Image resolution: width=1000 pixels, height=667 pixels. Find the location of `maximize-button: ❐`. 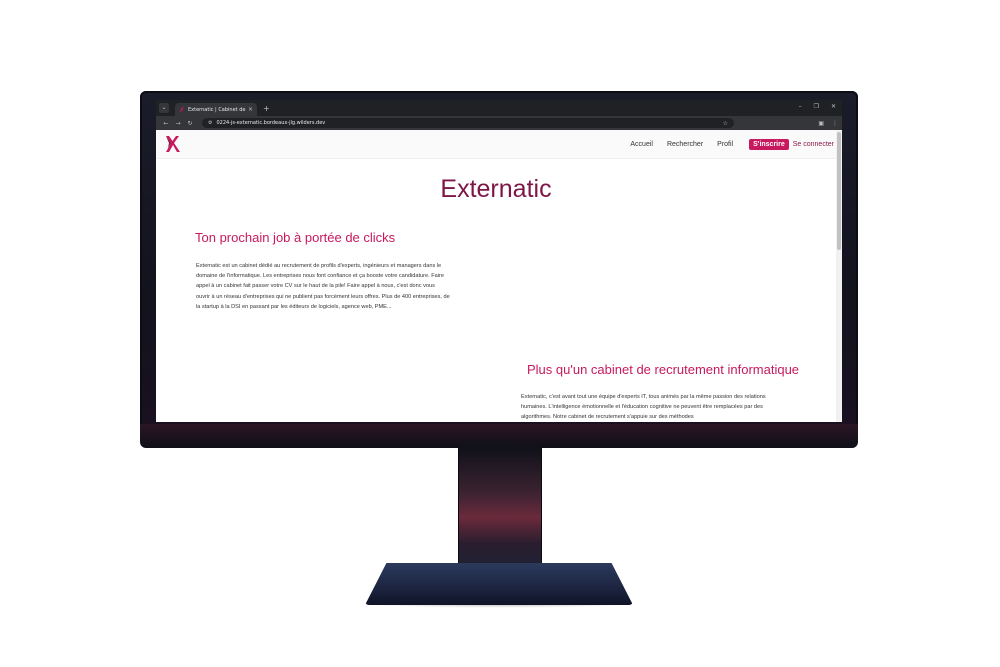

maximize-button: ❐ is located at coordinates (816, 106).